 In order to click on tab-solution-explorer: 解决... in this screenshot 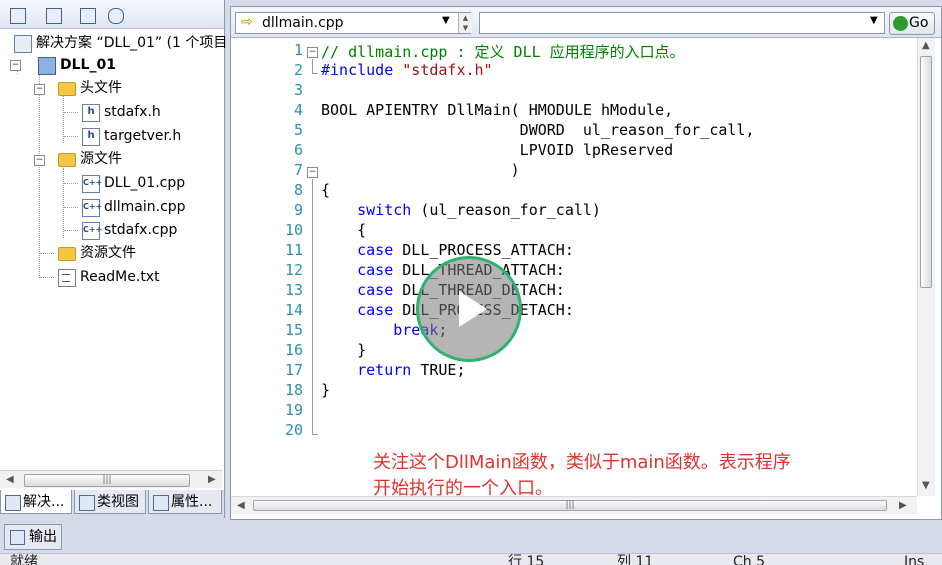, I will do `click(36, 502)`.